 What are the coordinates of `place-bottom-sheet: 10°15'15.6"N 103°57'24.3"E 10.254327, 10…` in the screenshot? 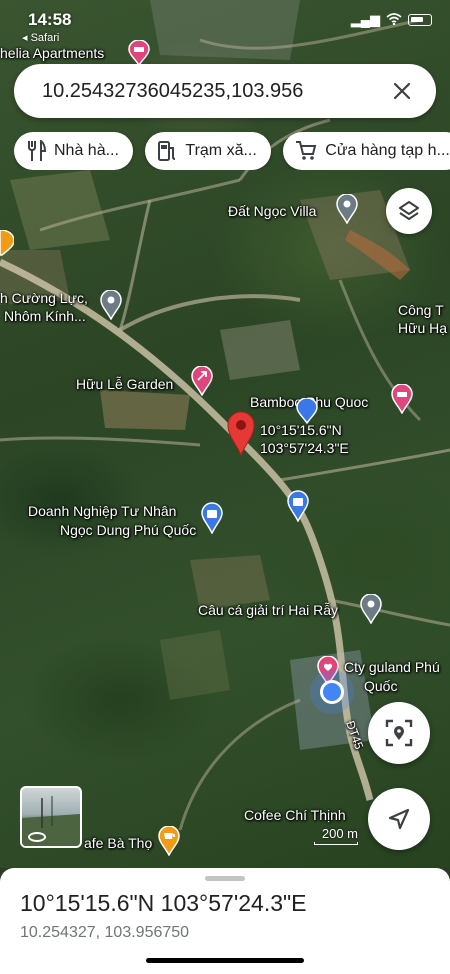 It's located at (225, 921).